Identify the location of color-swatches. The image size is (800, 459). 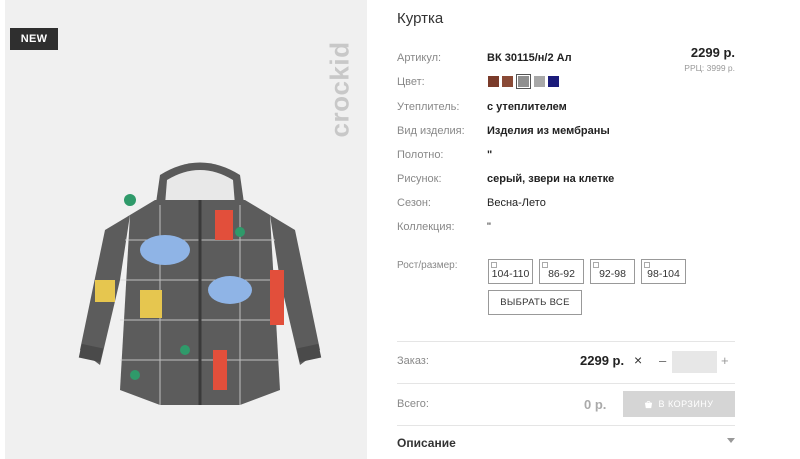
(523, 81).